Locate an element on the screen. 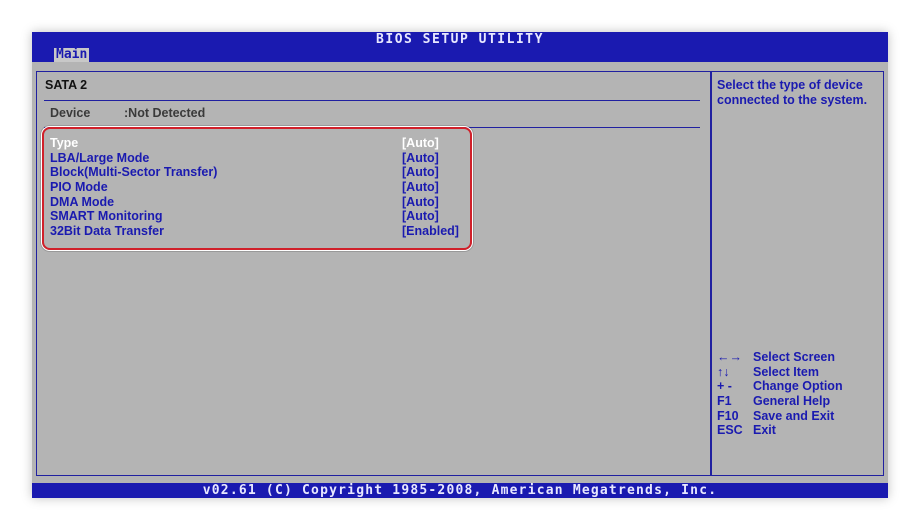 The width and height of the screenshot is (920, 530). tab-main: Main is located at coordinates (72, 55).